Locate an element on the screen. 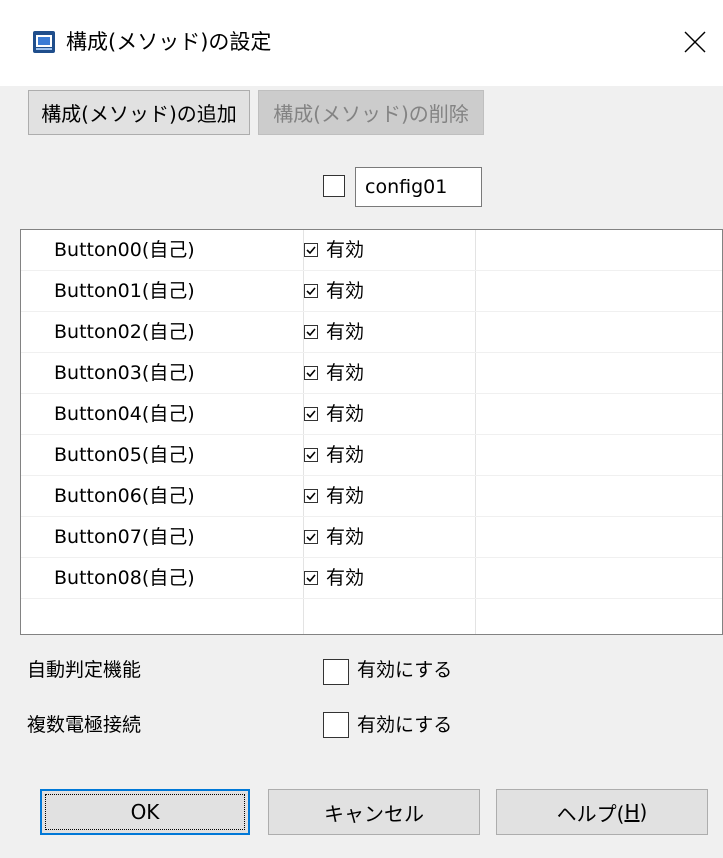 The image size is (723, 858). config-checkbox is located at coordinates (334, 186).